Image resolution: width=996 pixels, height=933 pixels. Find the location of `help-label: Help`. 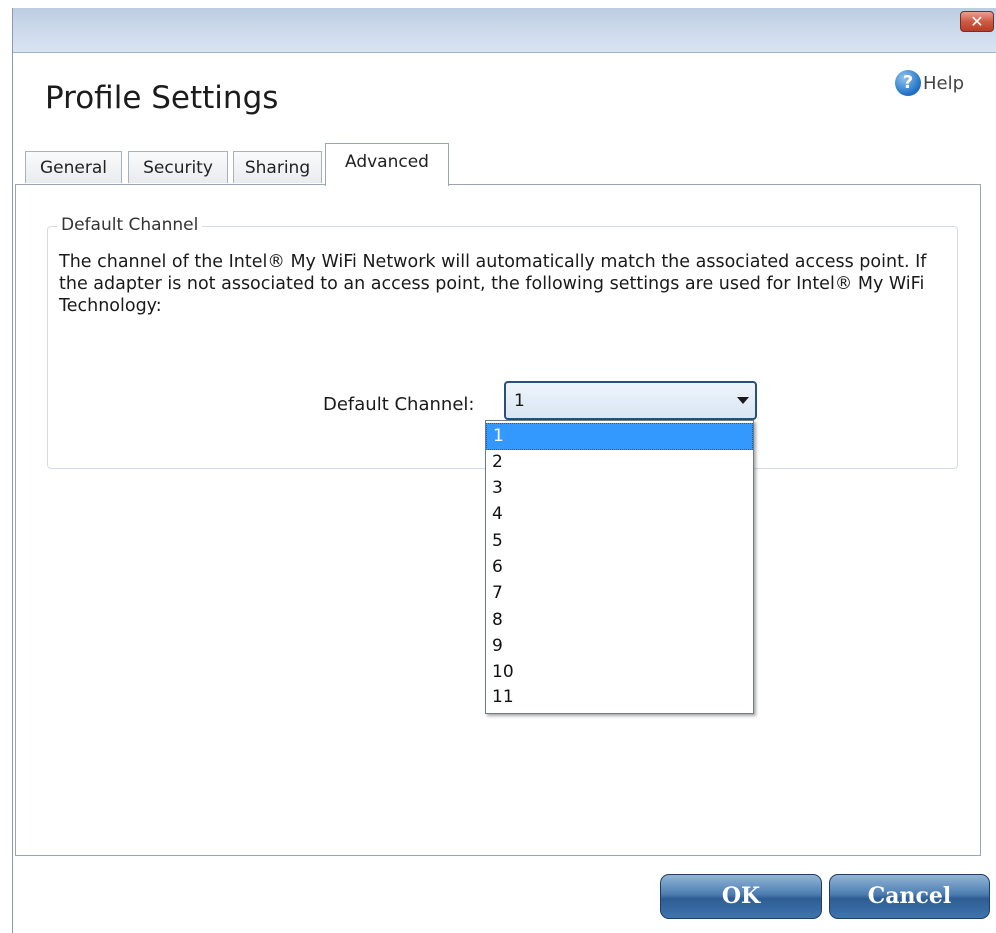

help-label: Help is located at coordinates (944, 83).